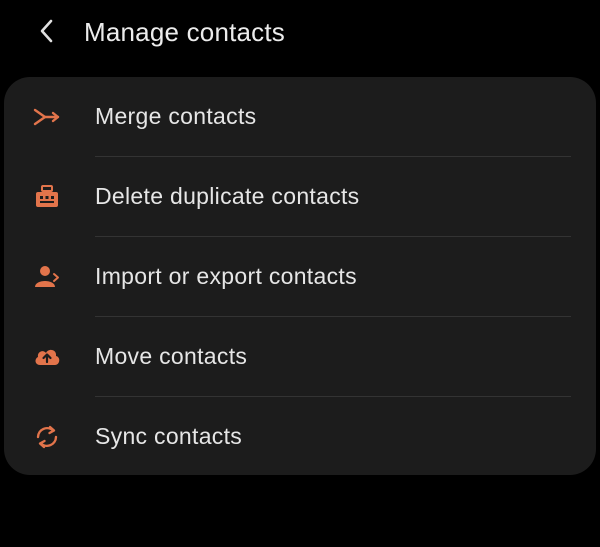 The width and height of the screenshot is (600, 547). I want to click on import-export-contacts-label: Import or export contacts, so click(226, 276).